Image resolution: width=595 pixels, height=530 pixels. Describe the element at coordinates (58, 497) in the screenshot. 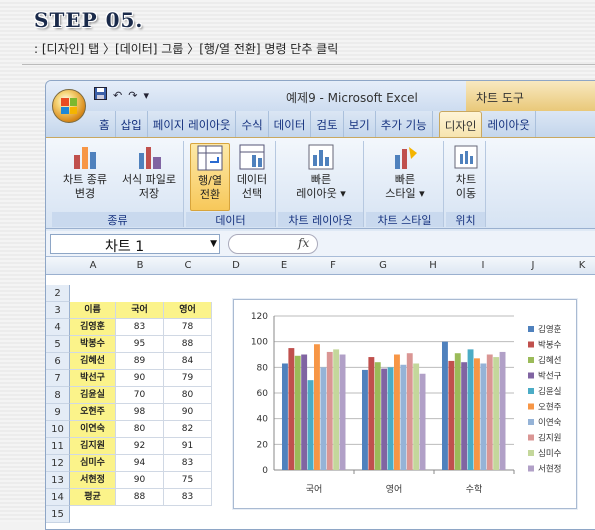

I see `row-header-14: 14` at that location.